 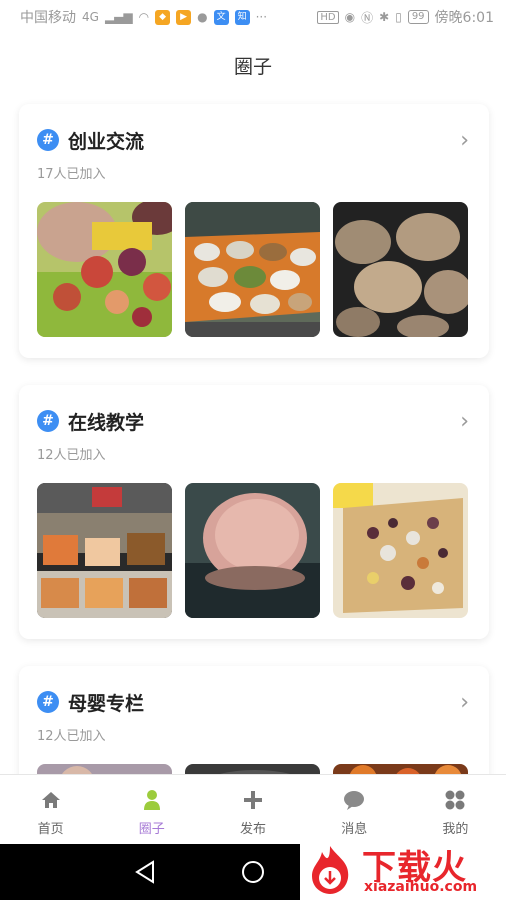 What do you see at coordinates (354, 829) in the screenshot?
I see `nav-label: 消息` at bounding box center [354, 829].